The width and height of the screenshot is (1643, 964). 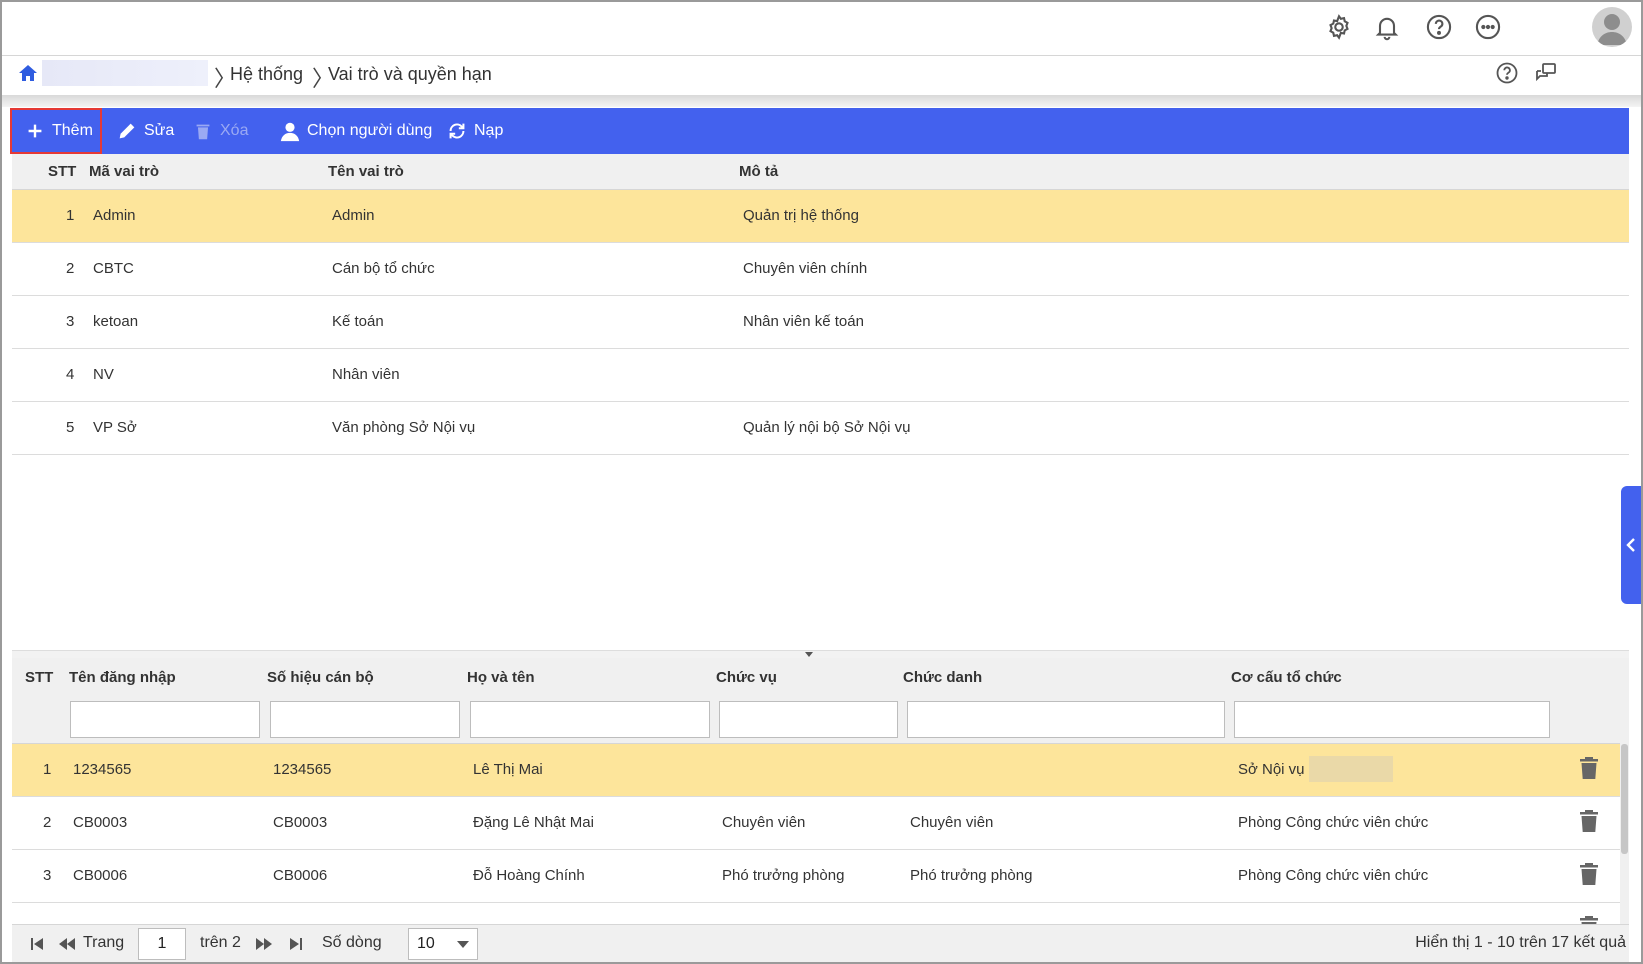 I want to click on table-row: 3 ketoan Kế toán Nhân viên kế toán, so click(x=820, y=322).